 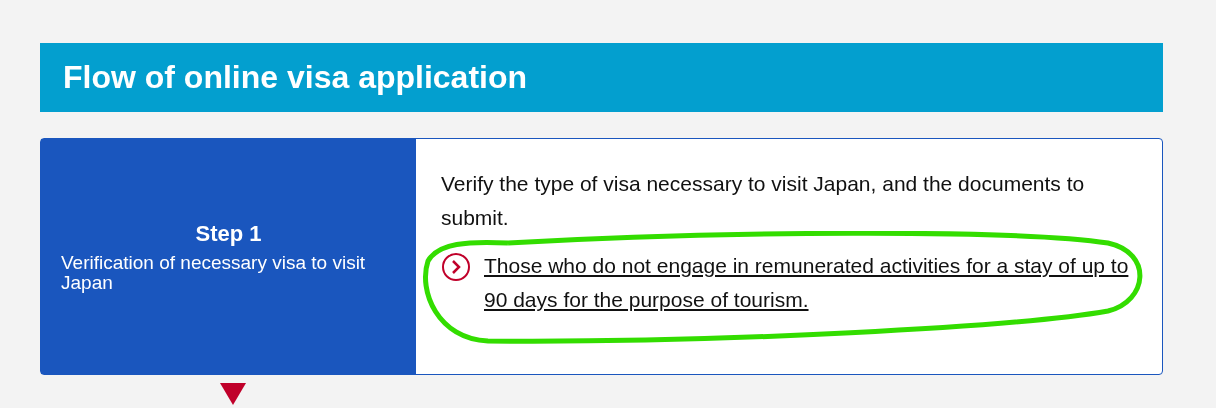 I want to click on step-name: Verification of necessary visa to visit Japan, so click(x=214, y=272).